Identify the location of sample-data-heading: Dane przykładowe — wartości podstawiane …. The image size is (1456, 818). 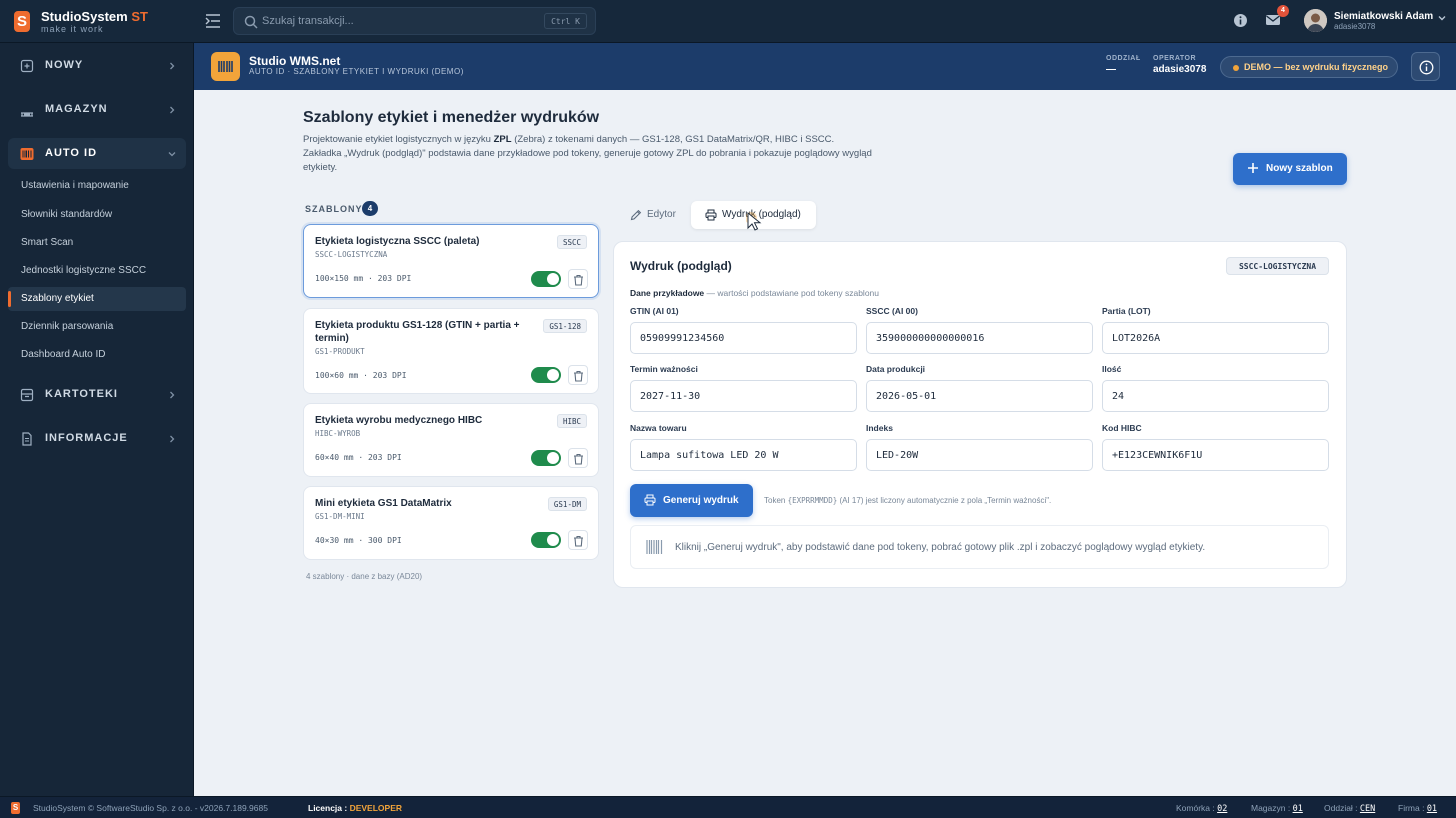
(754, 293).